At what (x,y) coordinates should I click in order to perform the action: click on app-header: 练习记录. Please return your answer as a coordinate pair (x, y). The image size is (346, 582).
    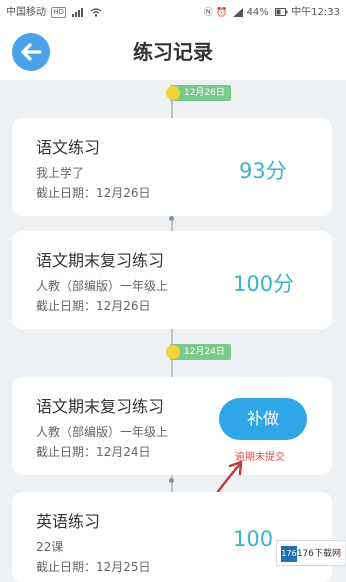
    Looking at the image, I should click on (173, 49).